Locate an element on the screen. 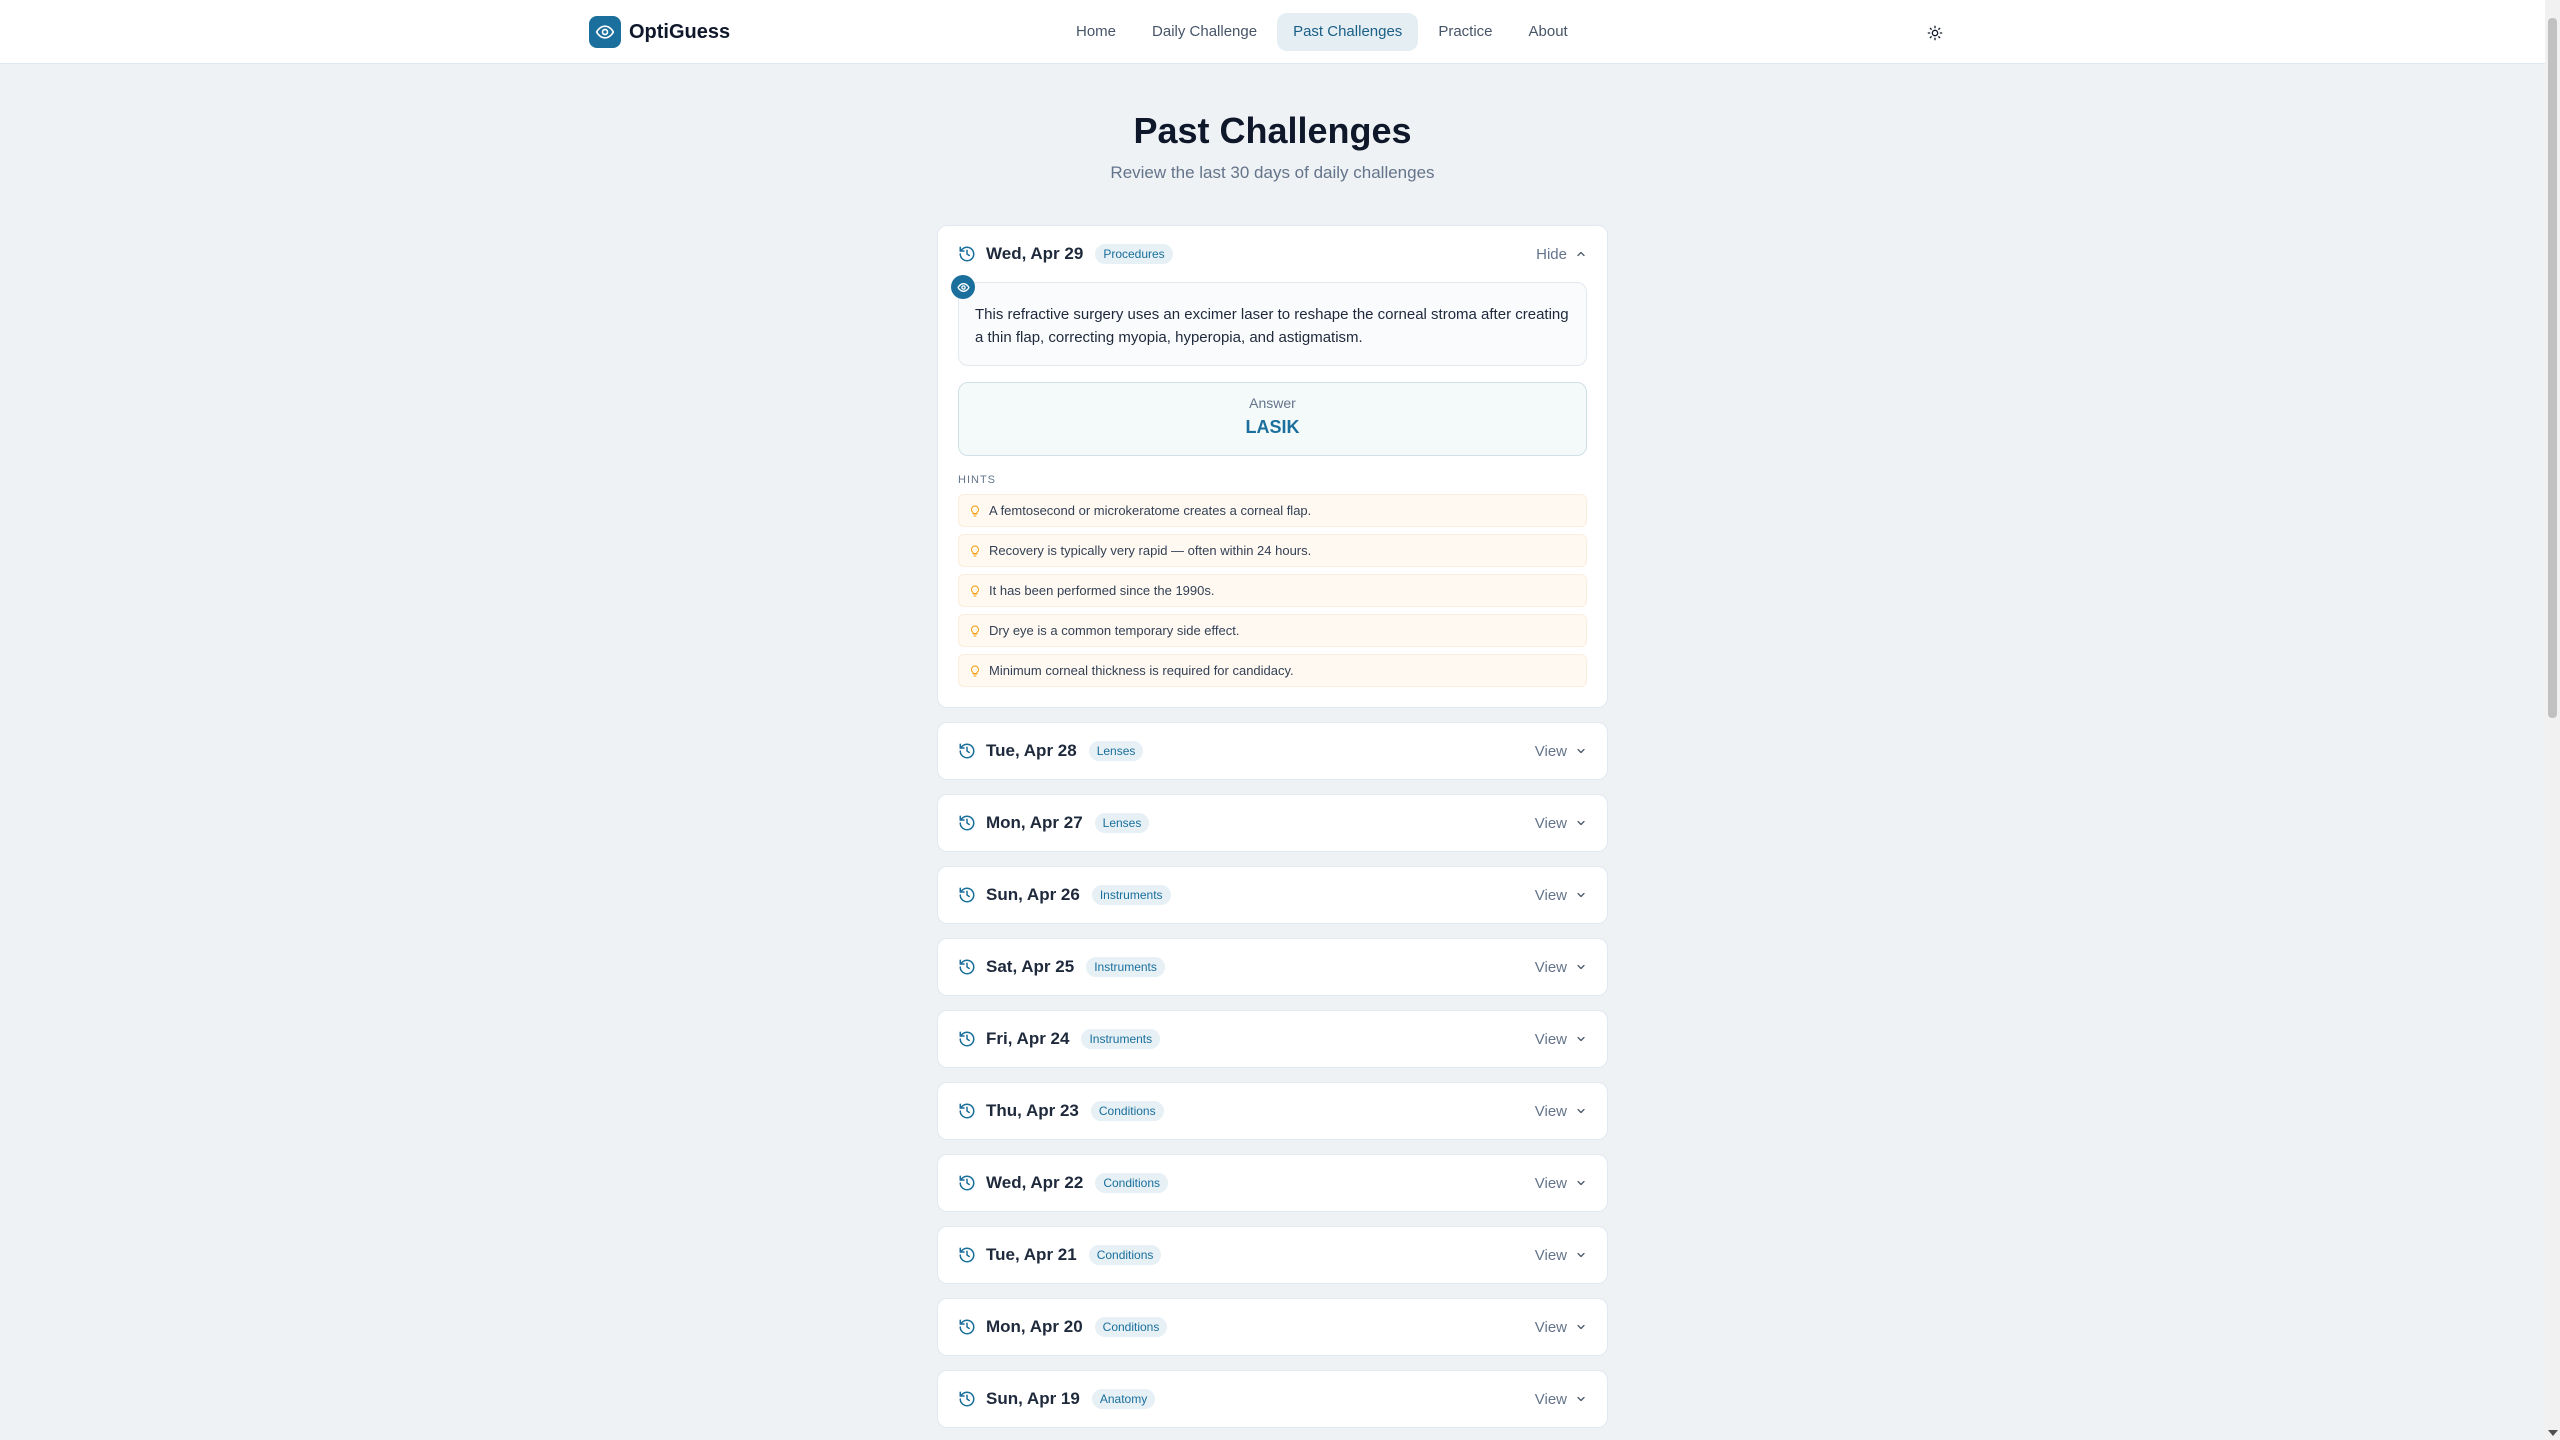 The width and height of the screenshot is (2560, 1440). category-badge: Procedures is located at coordinates (1134, 254).